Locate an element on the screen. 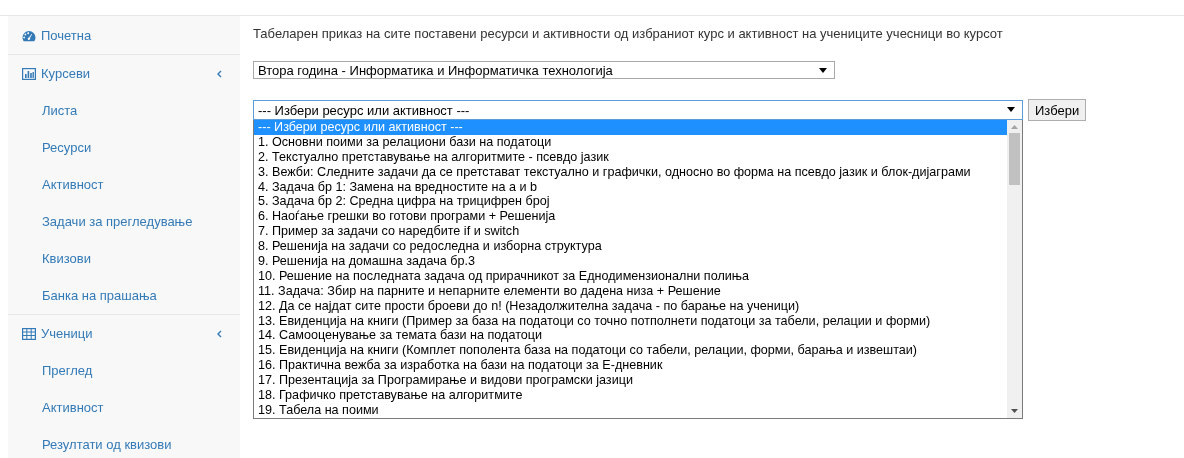 The image size is (1184, 458). dropdown-option: 8. Решенија на задачи со редоследна и изборна структура is located at coordinates (630, 246).